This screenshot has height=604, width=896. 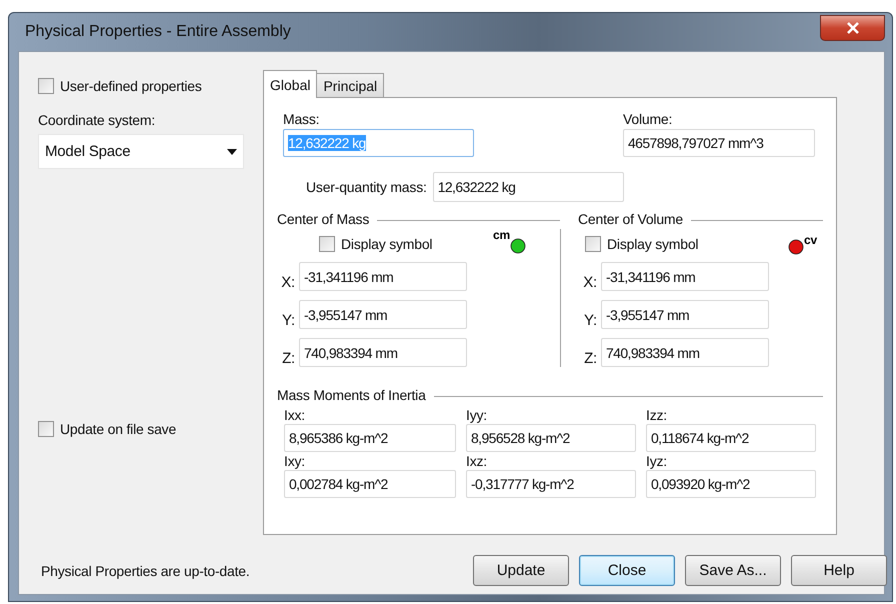 What do you see at coordinates (323, 219) in the screenshot?
I see `section-title: Center of Mass` at bounding box center [323, 219].